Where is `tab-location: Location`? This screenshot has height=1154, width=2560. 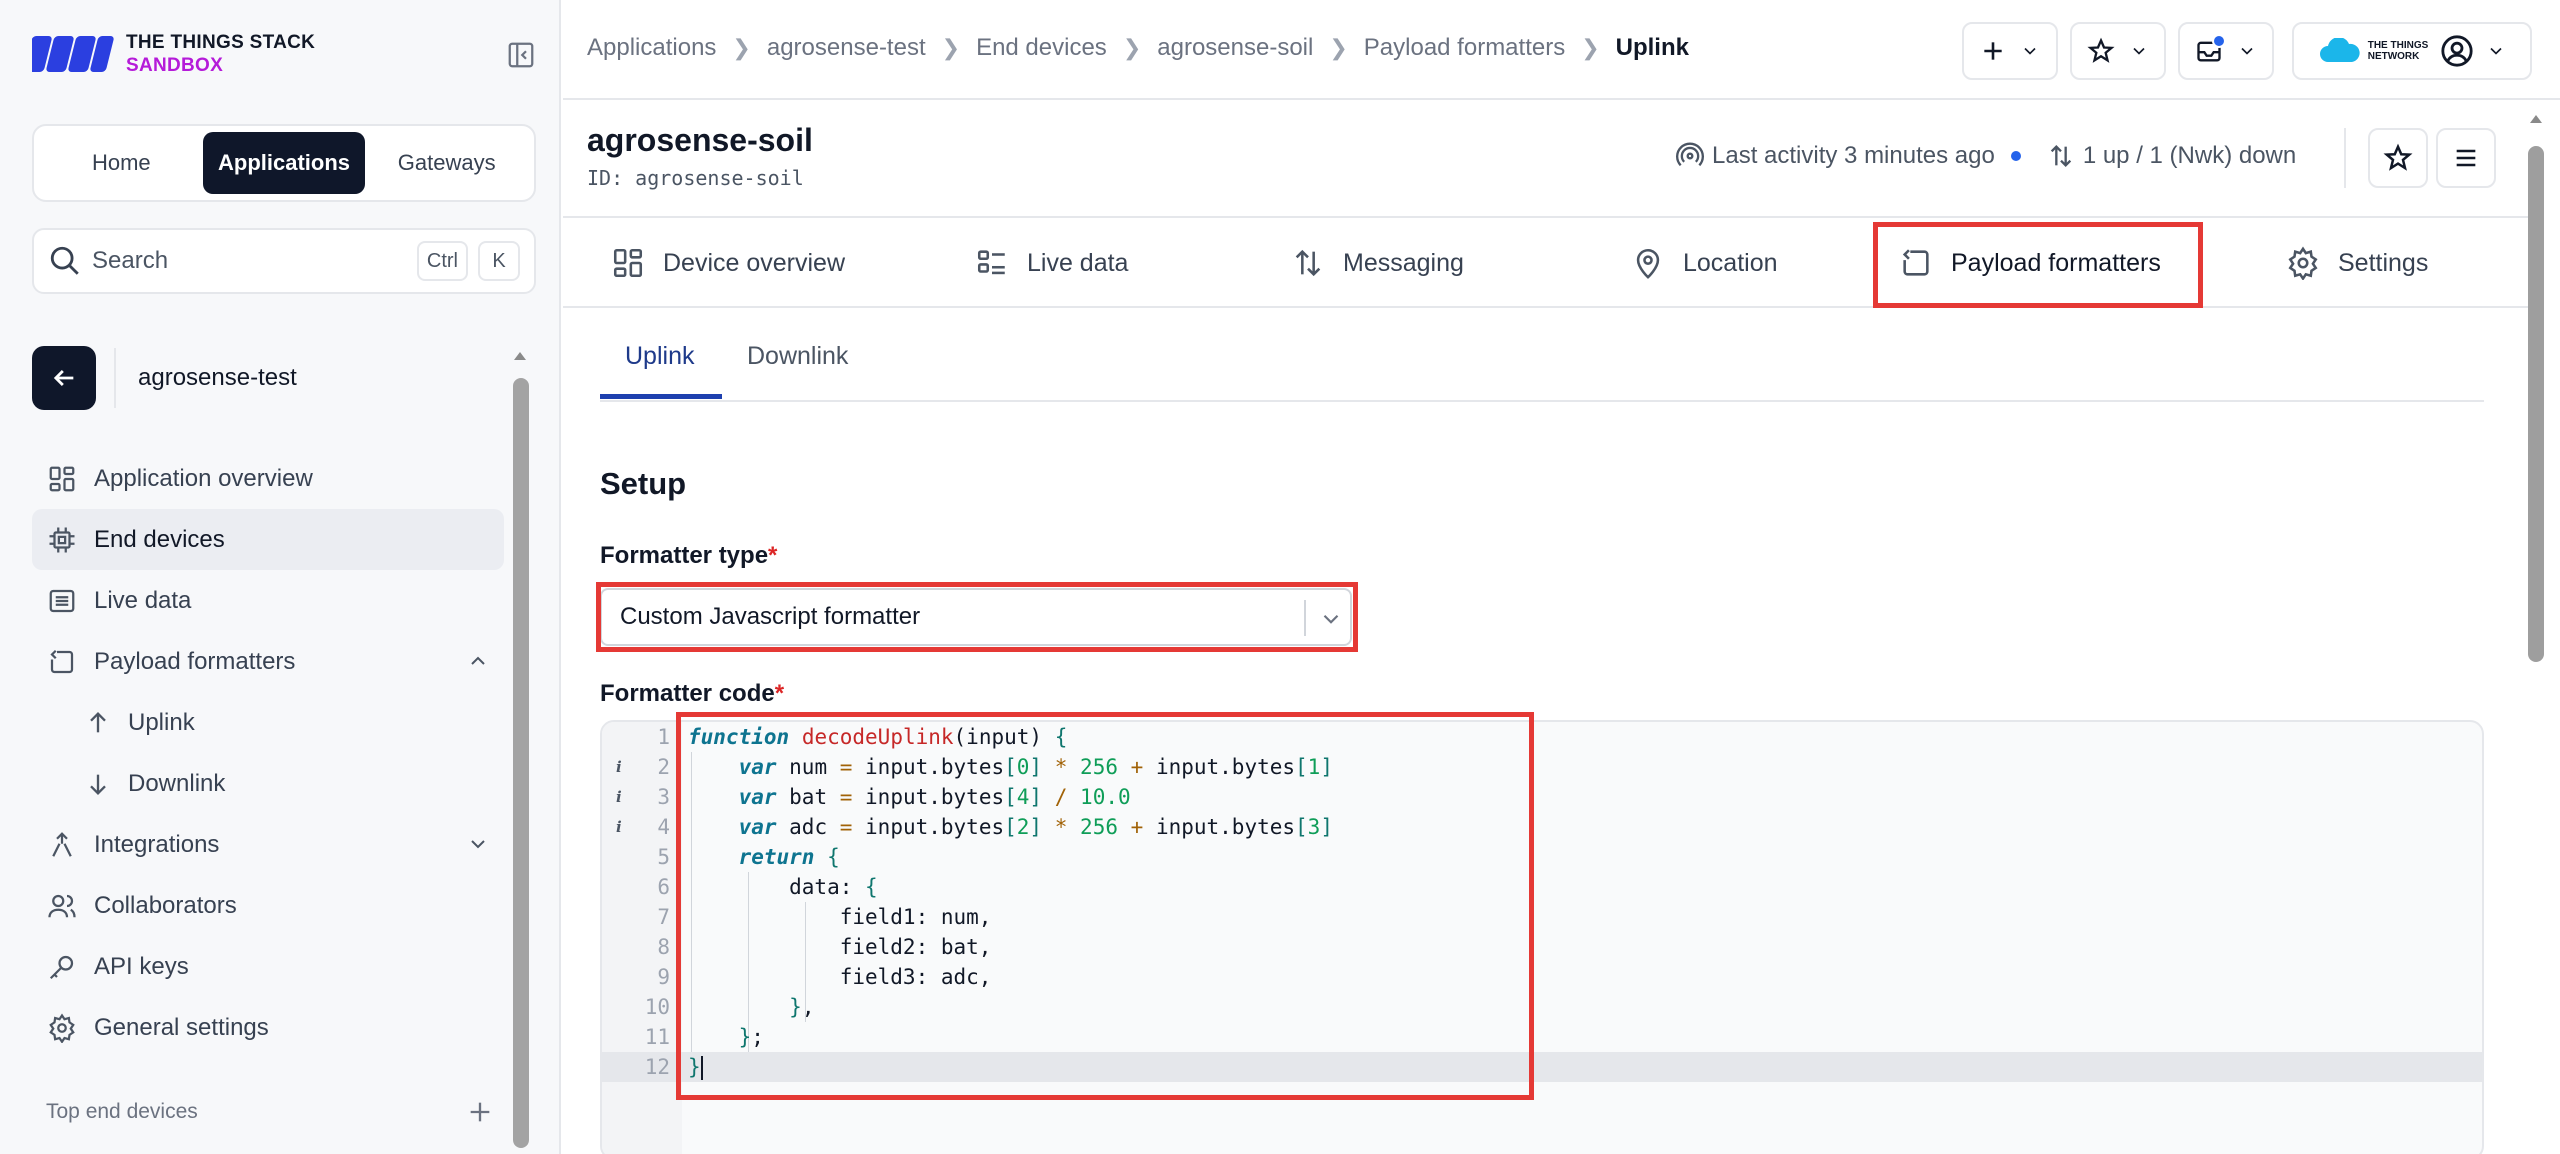 tab-location: Location is located at coordinates (1704, 263).